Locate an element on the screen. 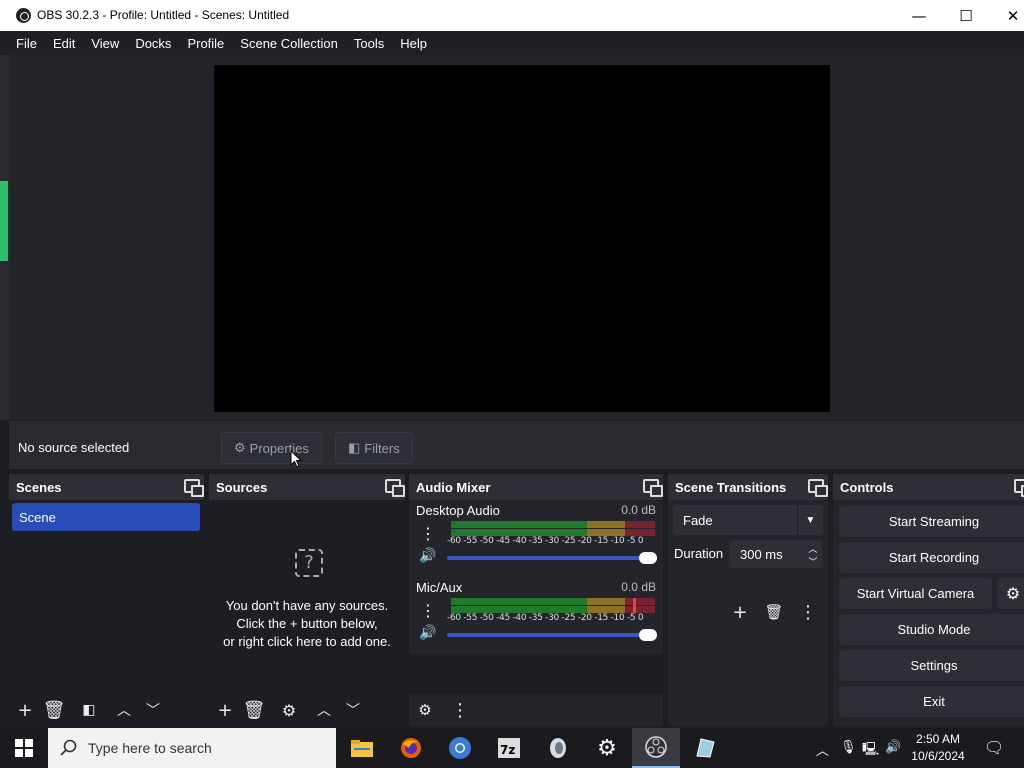 Image resolution: width=1024 pixels, height=768 pixels. notes-app-icon is located at coordinates (705, 748).